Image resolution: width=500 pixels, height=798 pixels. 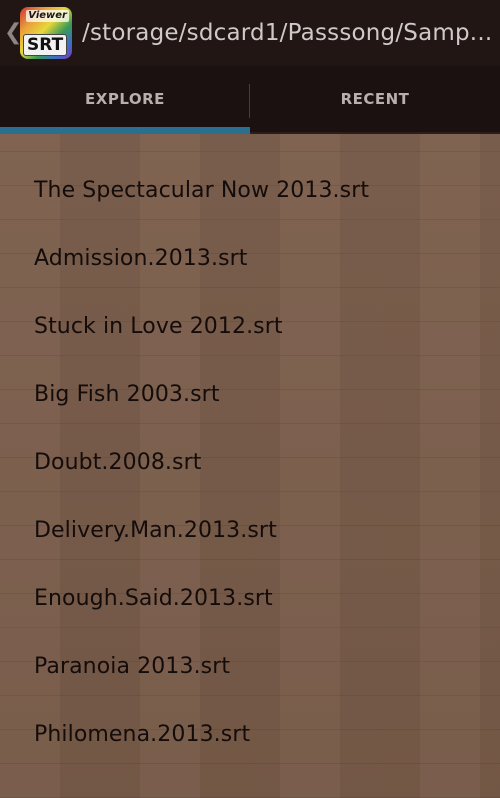 What do you see at coordinates (250, 394) in the screenshot?
I see `file-item: Big Fish 2003.srt` at bounding box center [250, 394].